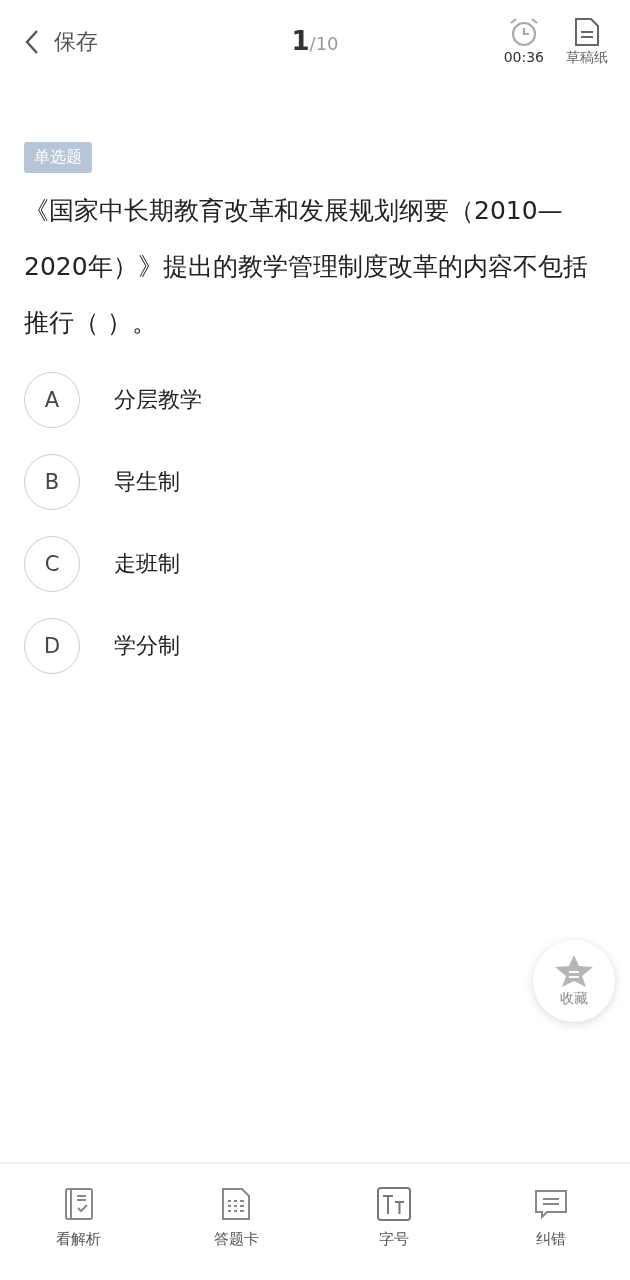 This screenshot has height=1280, width=630. Describe the element at coordinates (300, 41) in the screenshot. I see `question-number: 1` at that location.